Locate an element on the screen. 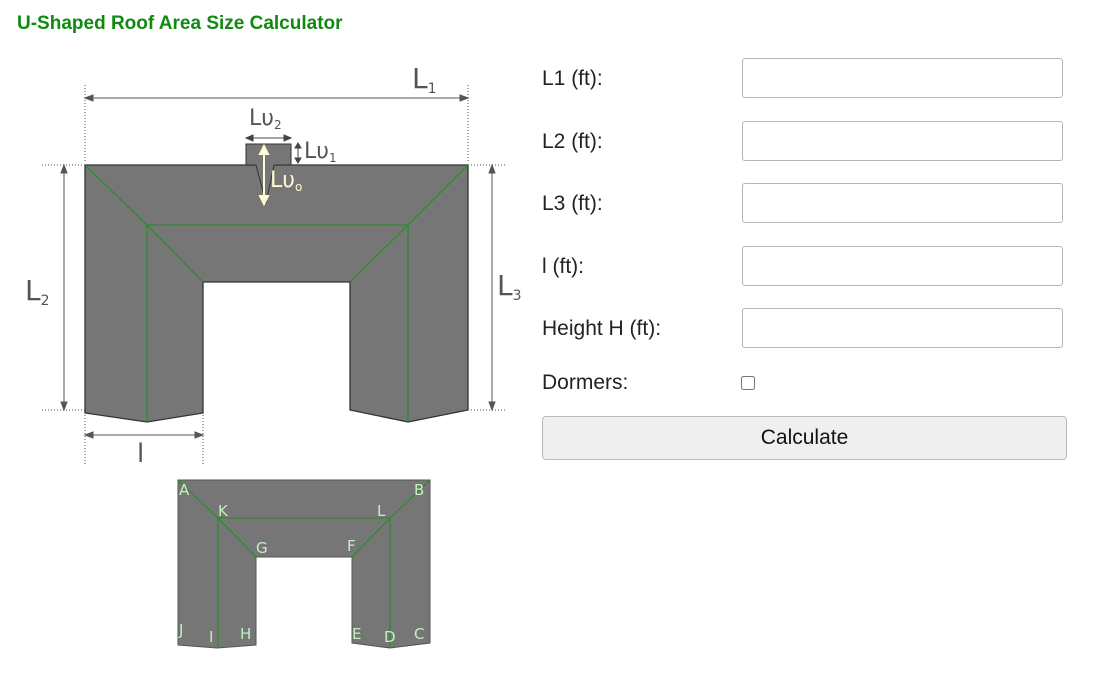 Image resolution: width=1109 pixels, height=681 pixels. point-d: D is located at coordinates (390, 637).